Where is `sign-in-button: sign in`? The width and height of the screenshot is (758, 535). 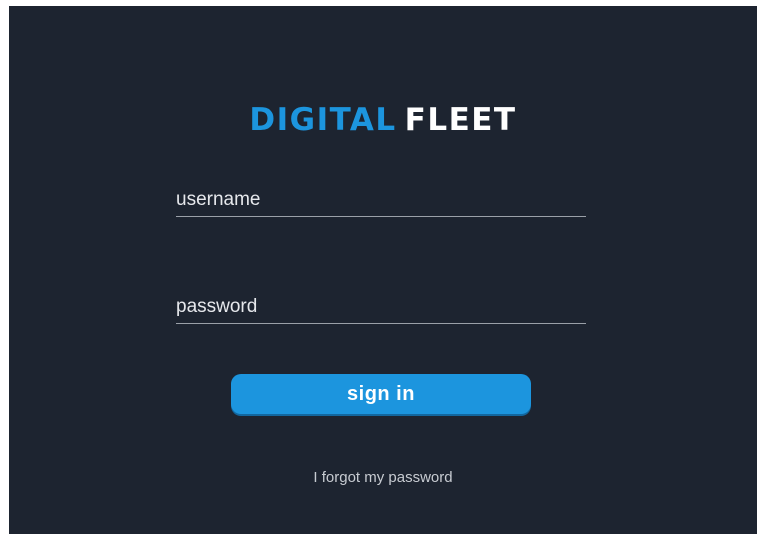 sign-in-button: sign in is located at coordinates (381, 394).